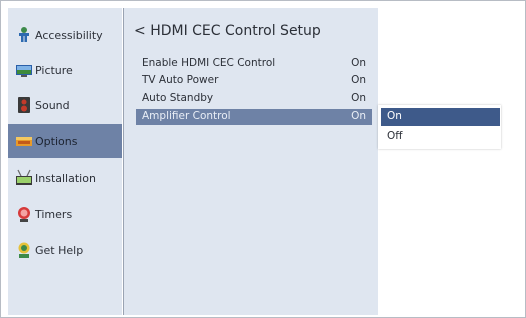 The width and height of the screenshot is (526, 318). I want to click on menu-row-enable-hdmi-cec: Enable HDMI CEC Control On, so click(254, 64).